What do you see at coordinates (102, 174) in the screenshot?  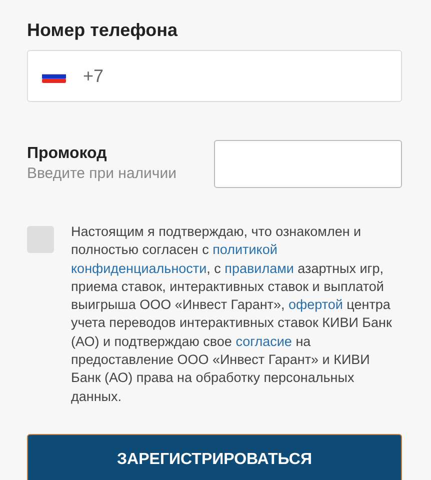 I see `promo-hint: Введите при наличии` at bounding box center [102, 174].